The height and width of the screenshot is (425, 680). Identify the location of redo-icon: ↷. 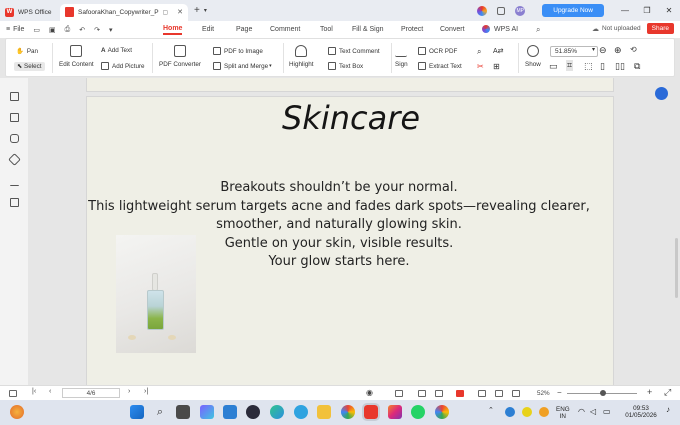
(97, 30).